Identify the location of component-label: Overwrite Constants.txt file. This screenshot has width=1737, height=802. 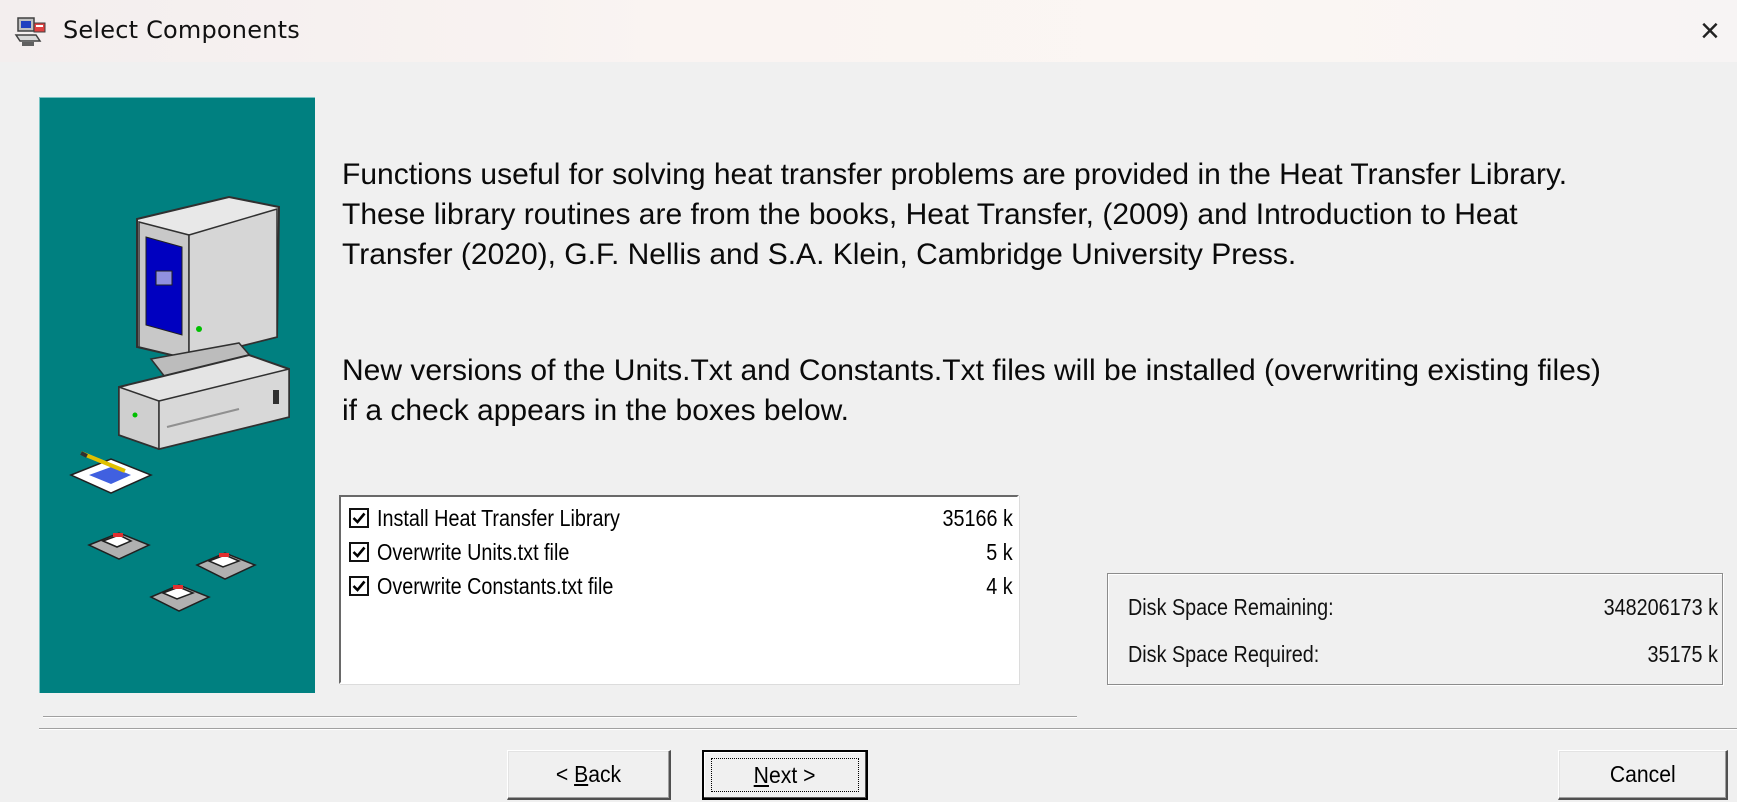
(495, 586).